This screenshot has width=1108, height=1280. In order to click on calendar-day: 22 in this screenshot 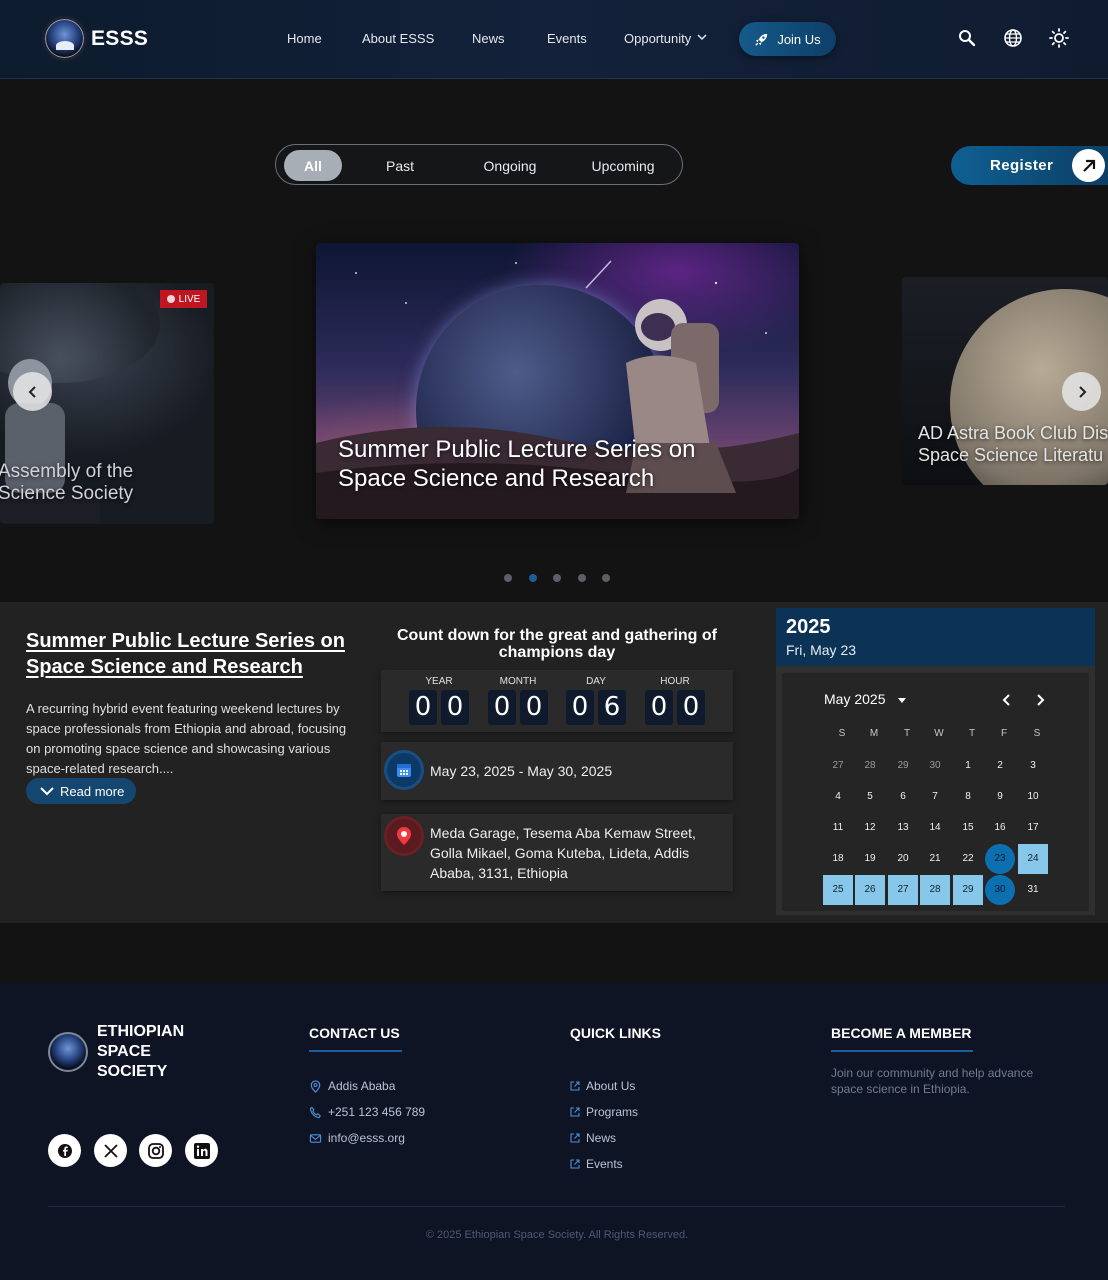, I will do `click(968, 859)`.